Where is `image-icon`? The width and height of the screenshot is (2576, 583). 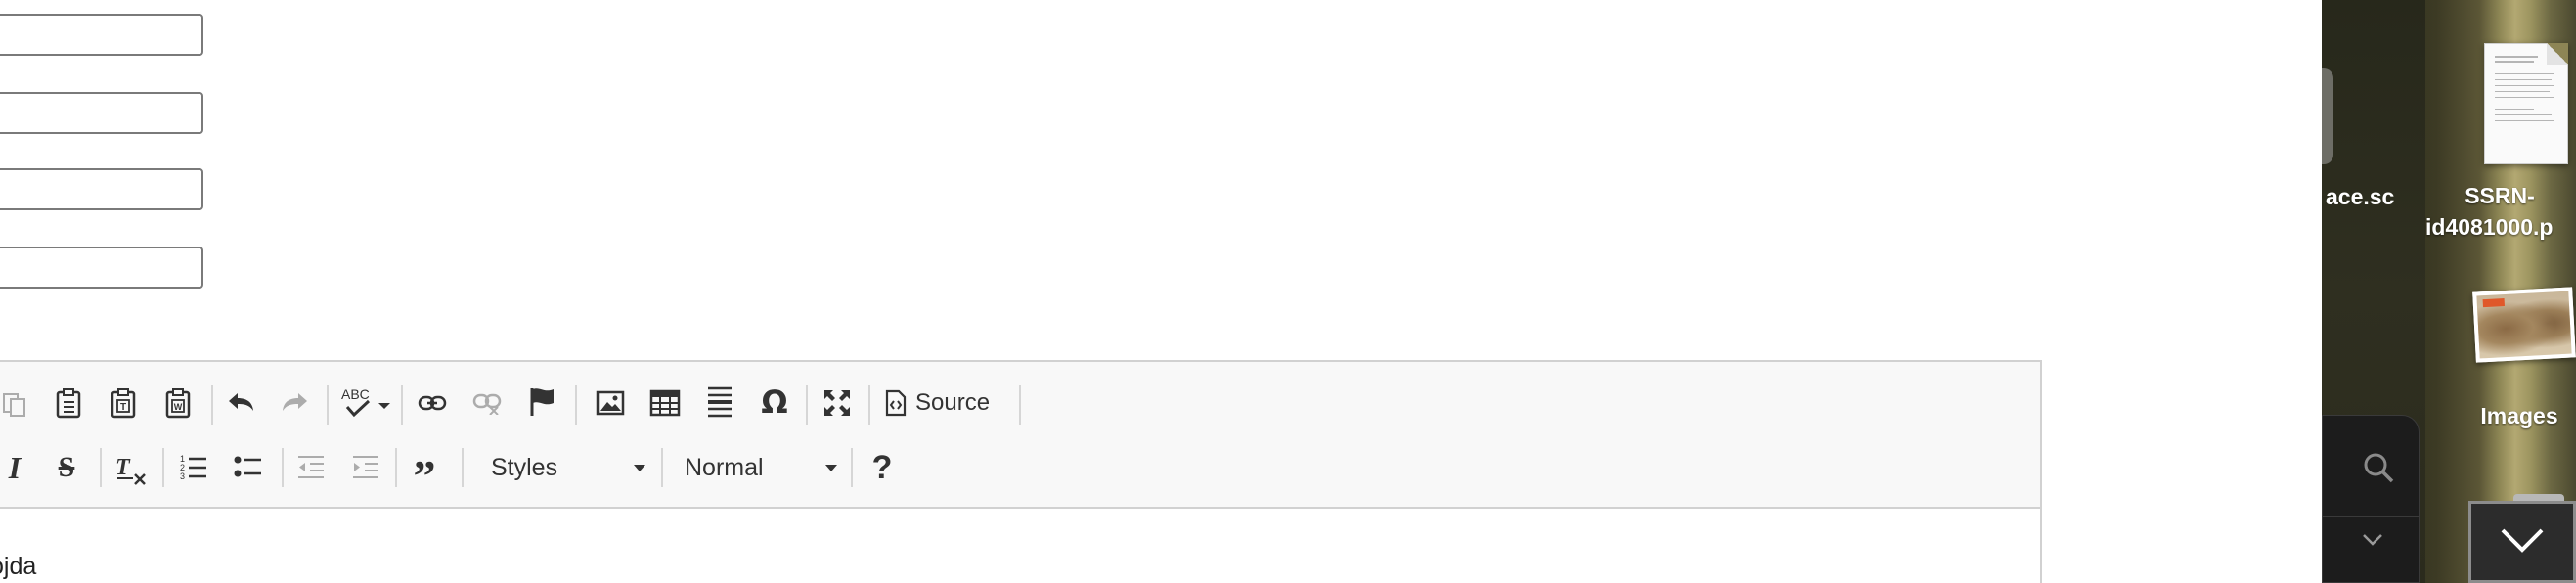 image-icon is located at coordinates (610, 403).